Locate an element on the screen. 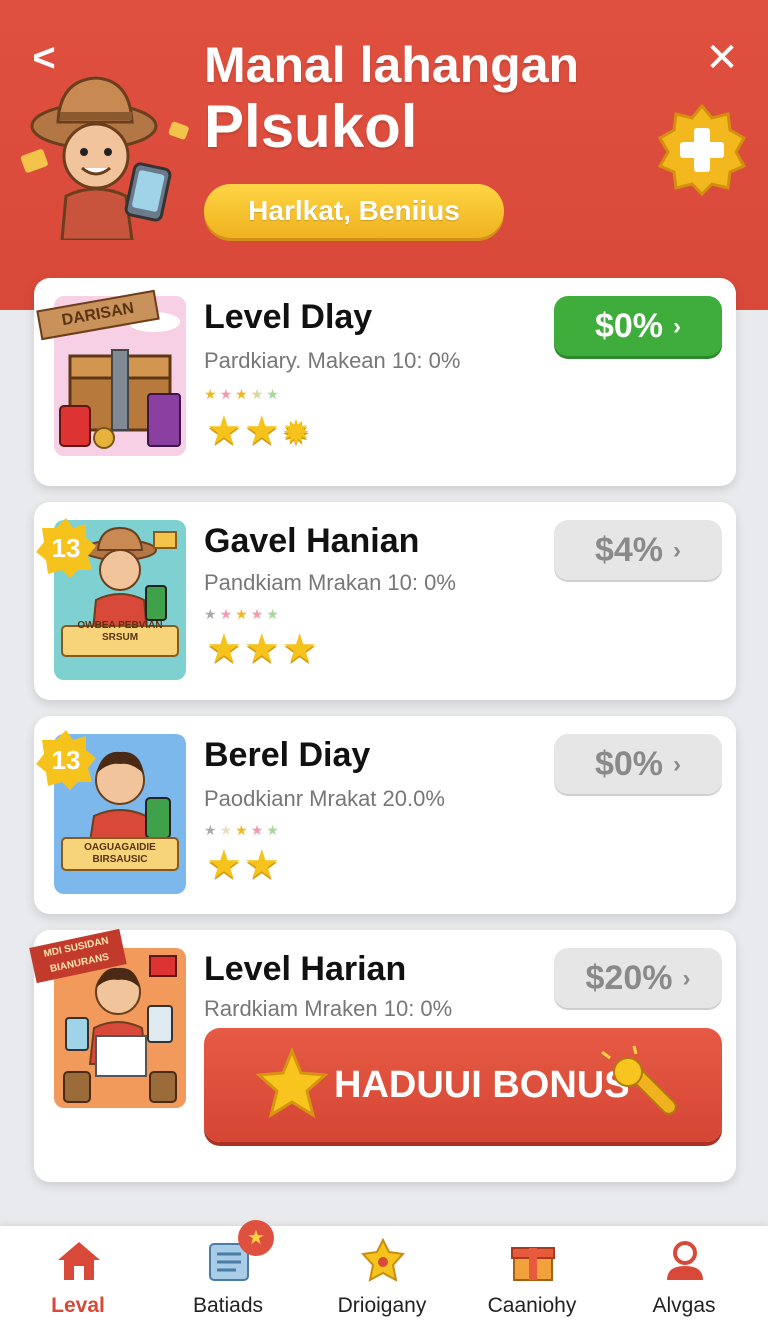  percent-value: $20% is located at coordinates (629, 978).